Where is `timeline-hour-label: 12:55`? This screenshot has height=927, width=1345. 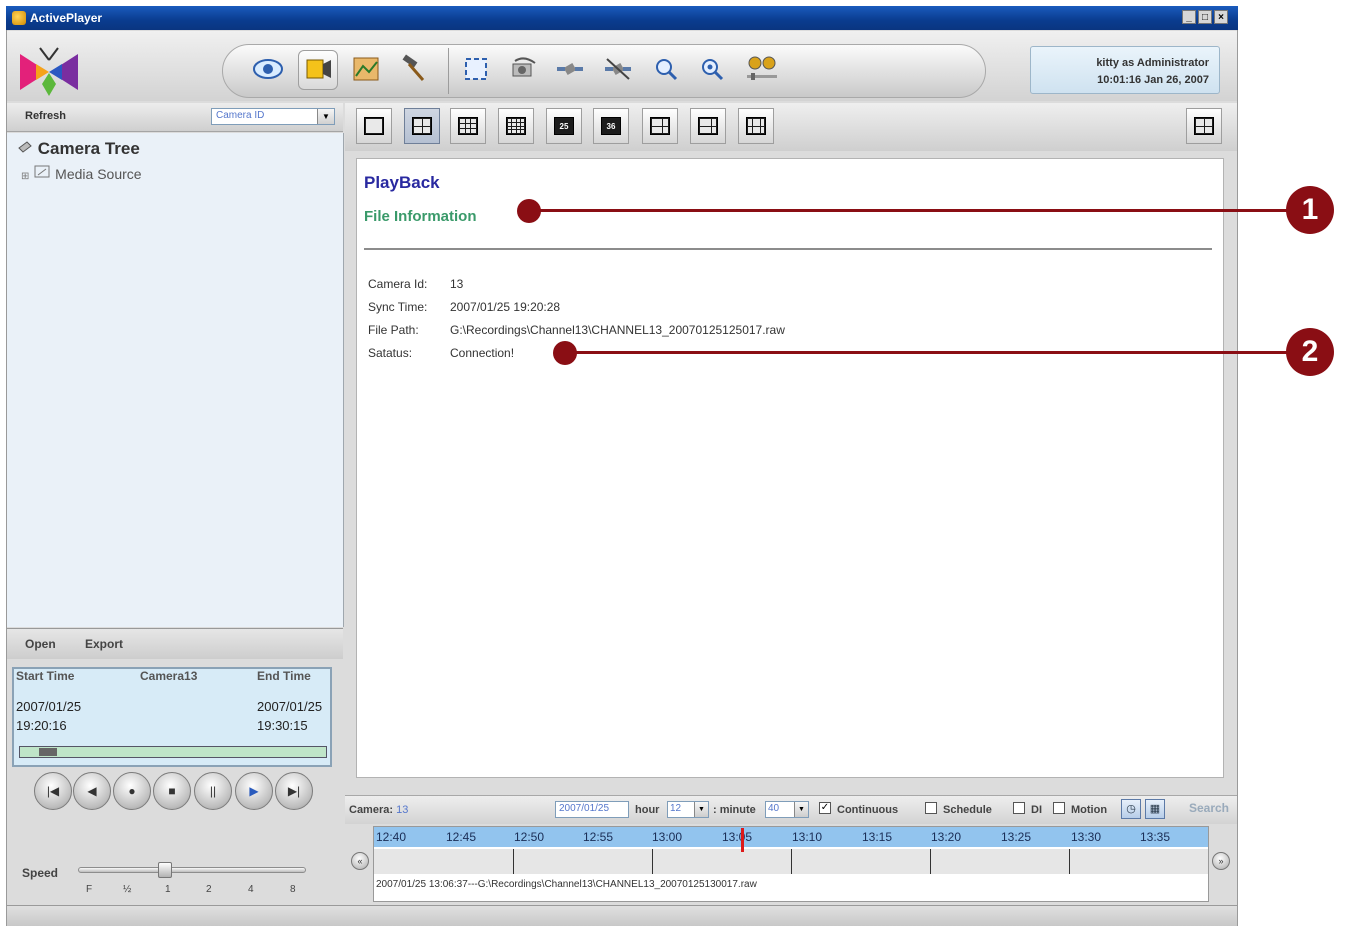
timeline-hour-label: 12:55 is located at coordinates (598, 837).